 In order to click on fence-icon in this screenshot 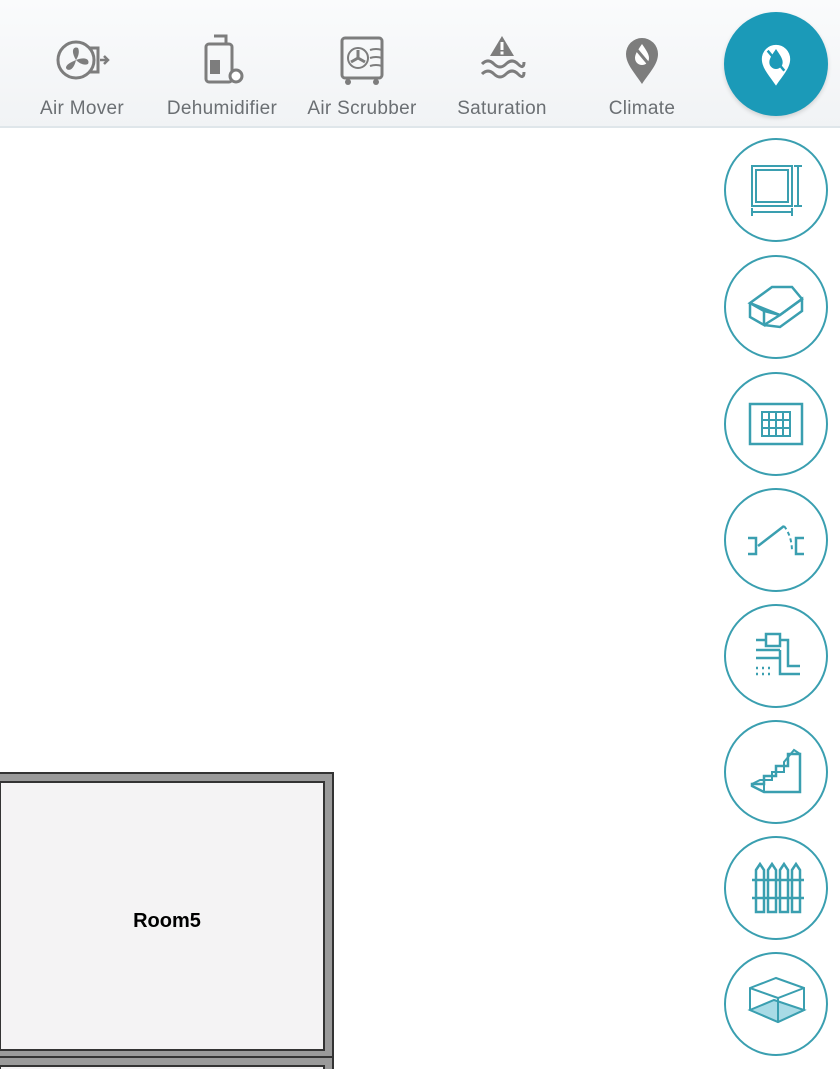, I will do `click(778, 887)`.